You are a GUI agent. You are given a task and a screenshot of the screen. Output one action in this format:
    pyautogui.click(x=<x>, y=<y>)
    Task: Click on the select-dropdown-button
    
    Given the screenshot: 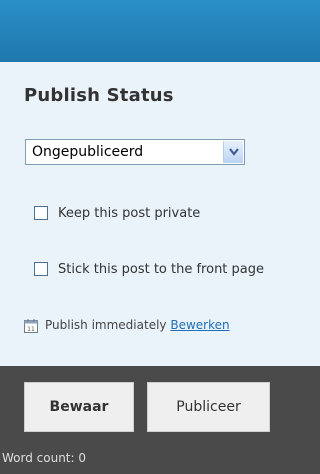 What is the action you would take?
    pyautogui.click(x=233, y=152)
    